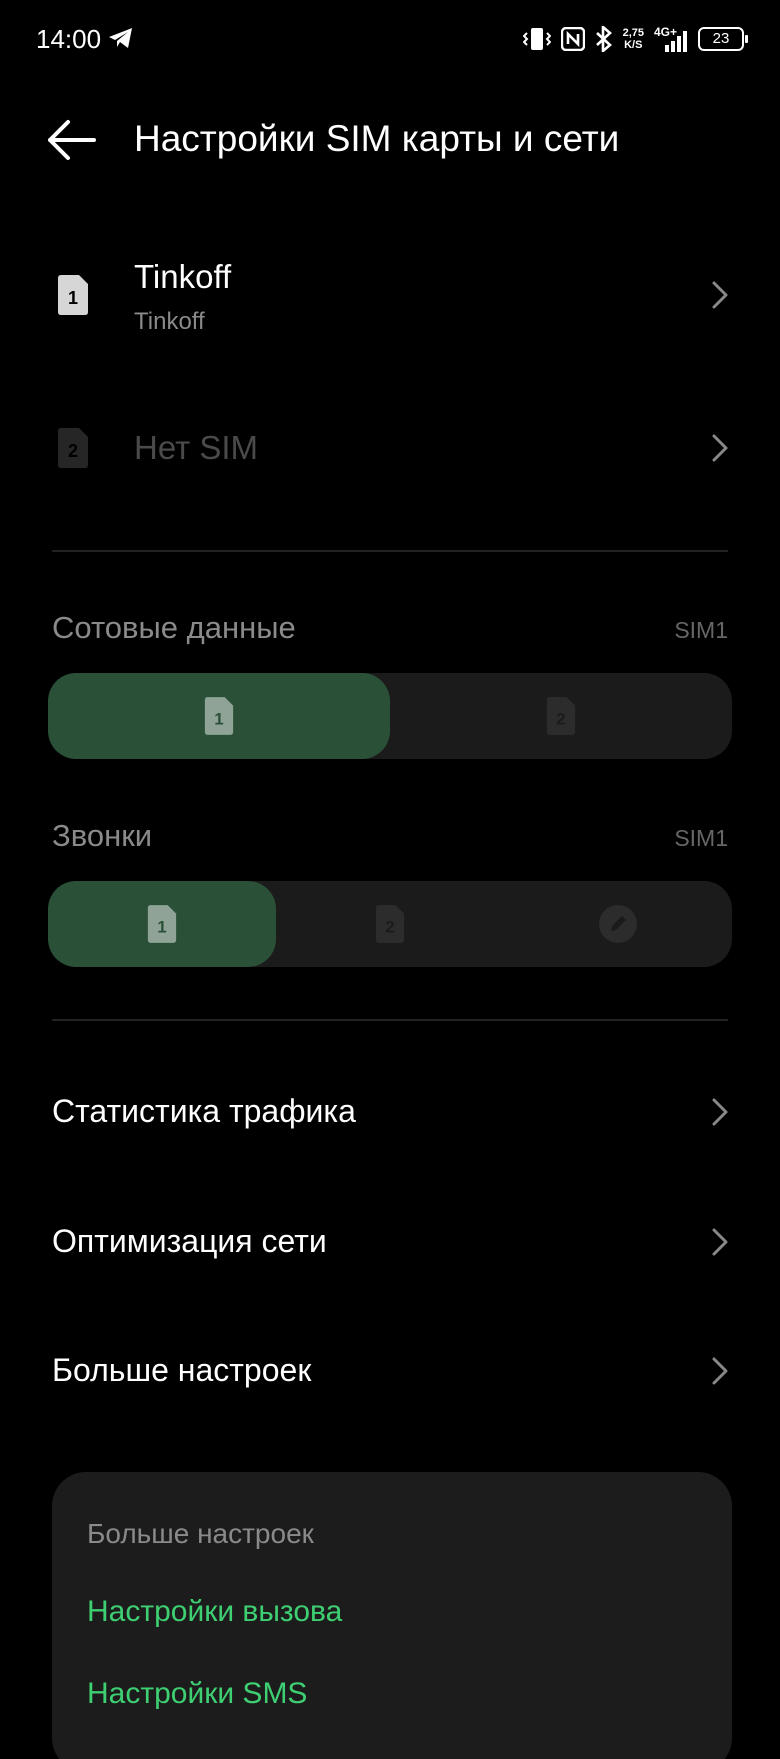 This screenshot has width=780, height=1759. What do you see at coordinates (701, 630) in the screenshot?
I see `cellular-data-value: SIM1` at bounding box center [701, 630].